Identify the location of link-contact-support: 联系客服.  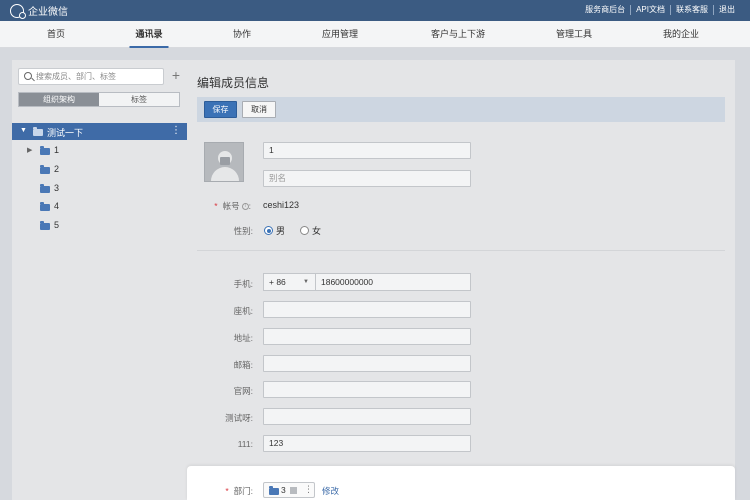
(691, 10).